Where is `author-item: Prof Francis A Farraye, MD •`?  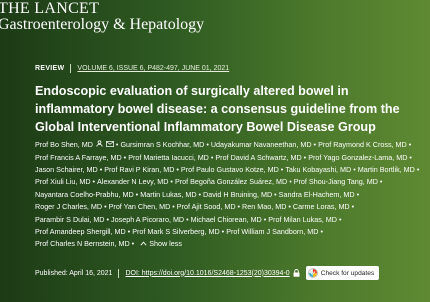 author-item: Prof Francis A Farraye, MD • is located at coordinates (82, 157).